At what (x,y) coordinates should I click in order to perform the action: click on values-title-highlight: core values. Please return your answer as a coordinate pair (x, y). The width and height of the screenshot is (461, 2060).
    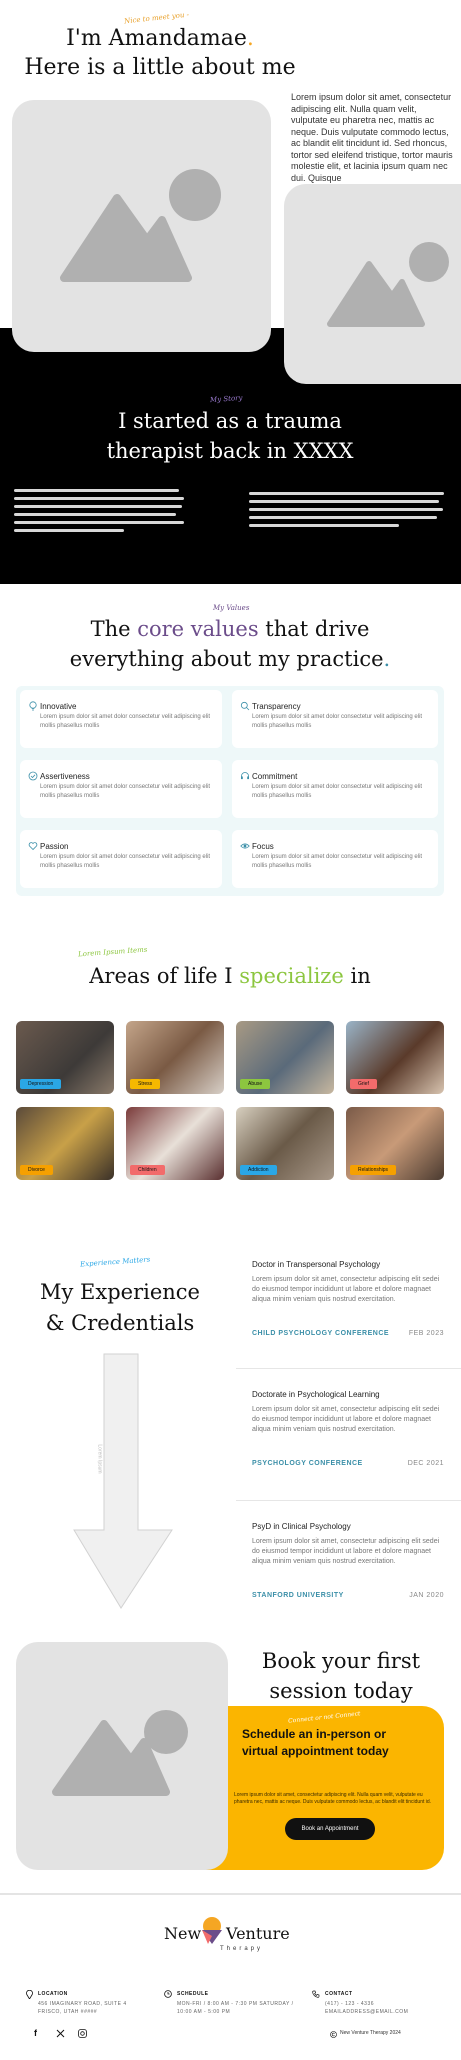
    Looking at the image, I should click on (198, 629).